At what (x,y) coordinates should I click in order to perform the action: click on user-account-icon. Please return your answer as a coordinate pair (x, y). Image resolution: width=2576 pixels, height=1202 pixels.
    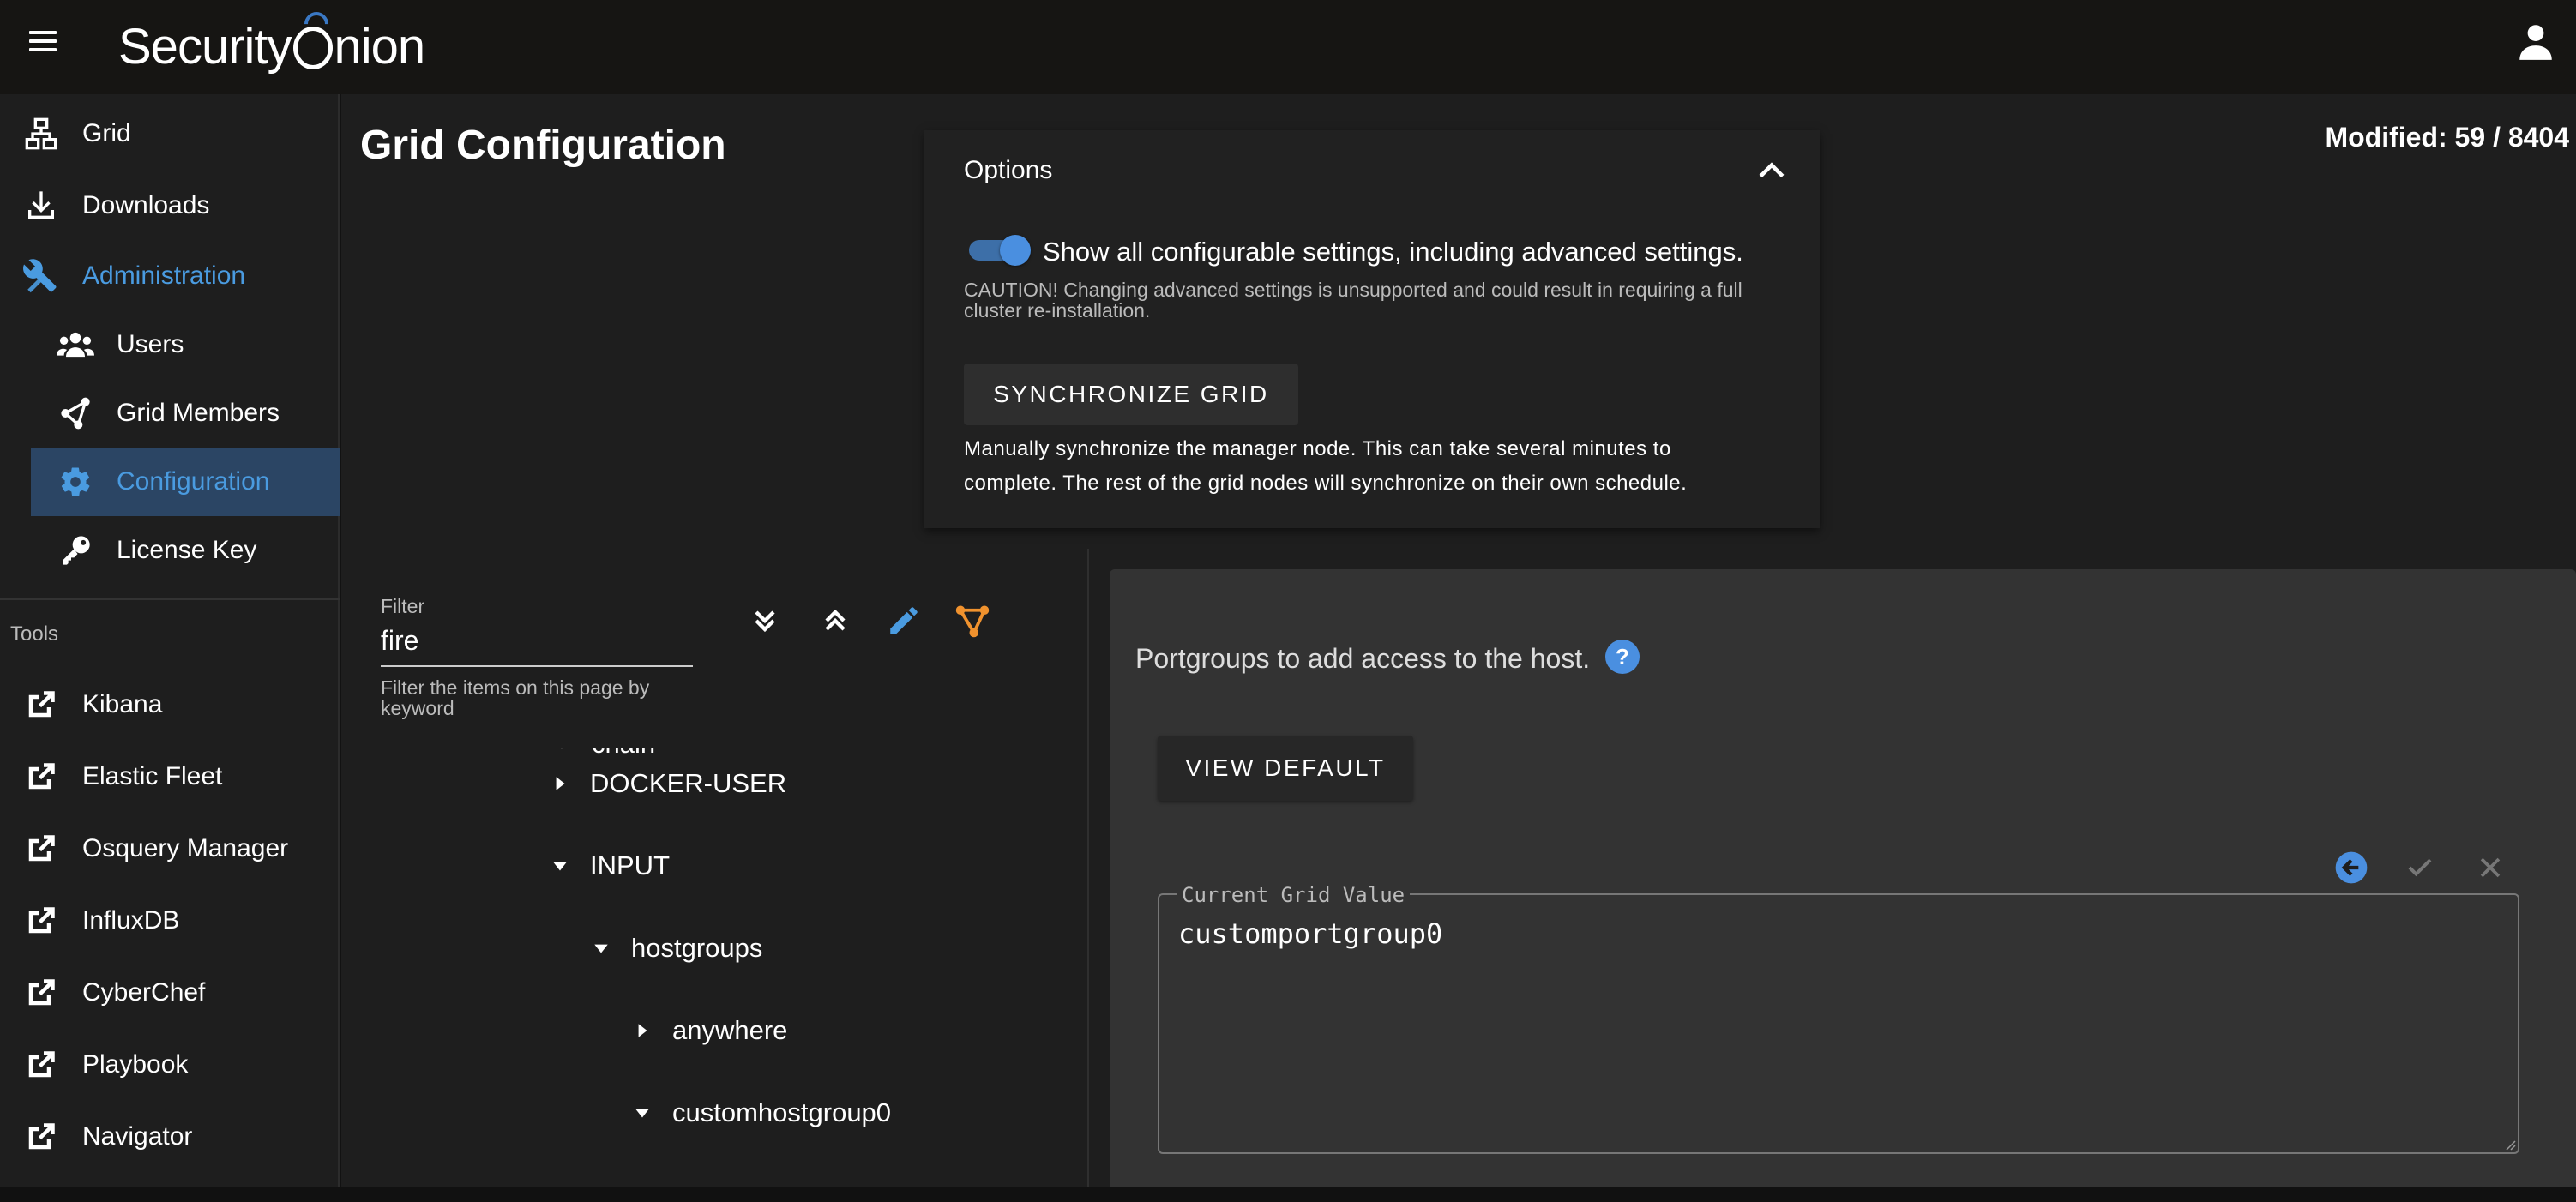
    Looking at the image, I should click on (2535, 42).